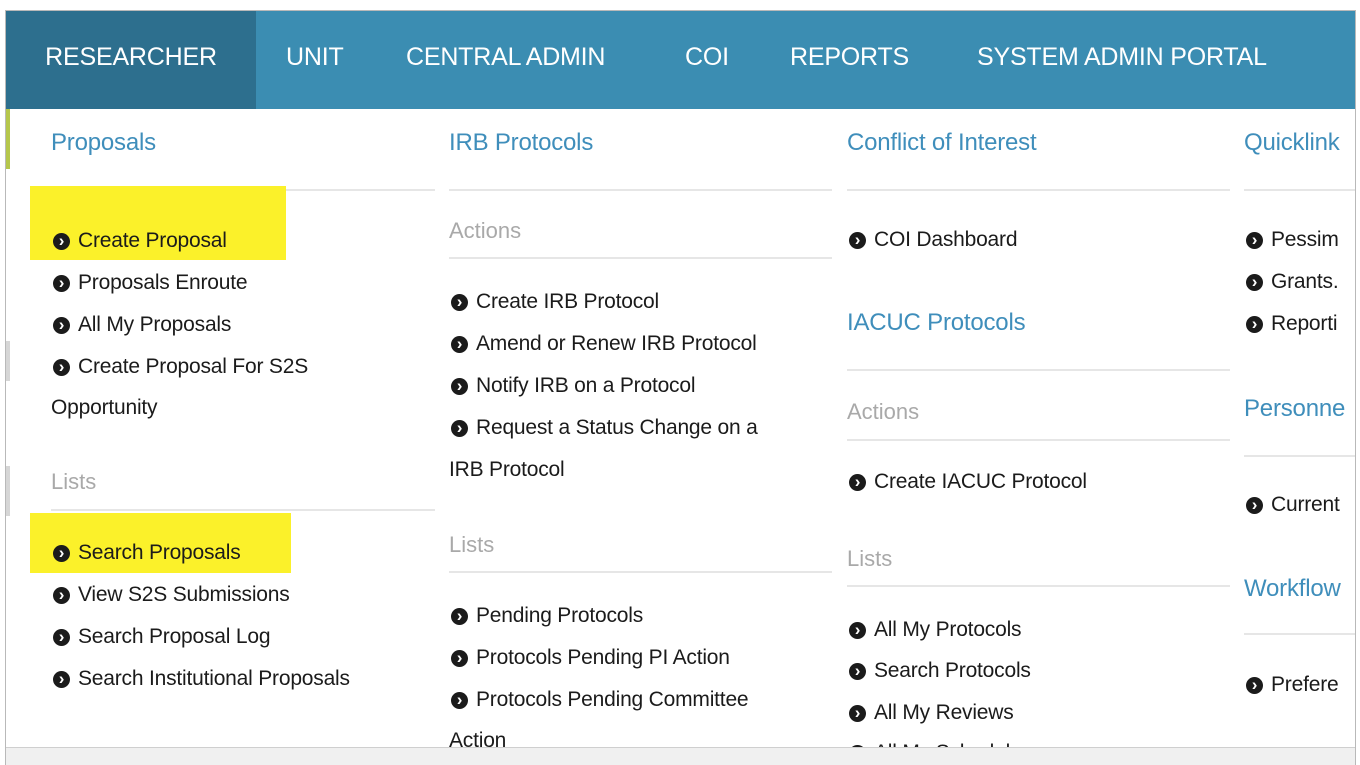  I want to click on iacuc-protocols-heading: IACUC Protocols, so click(936, 322).